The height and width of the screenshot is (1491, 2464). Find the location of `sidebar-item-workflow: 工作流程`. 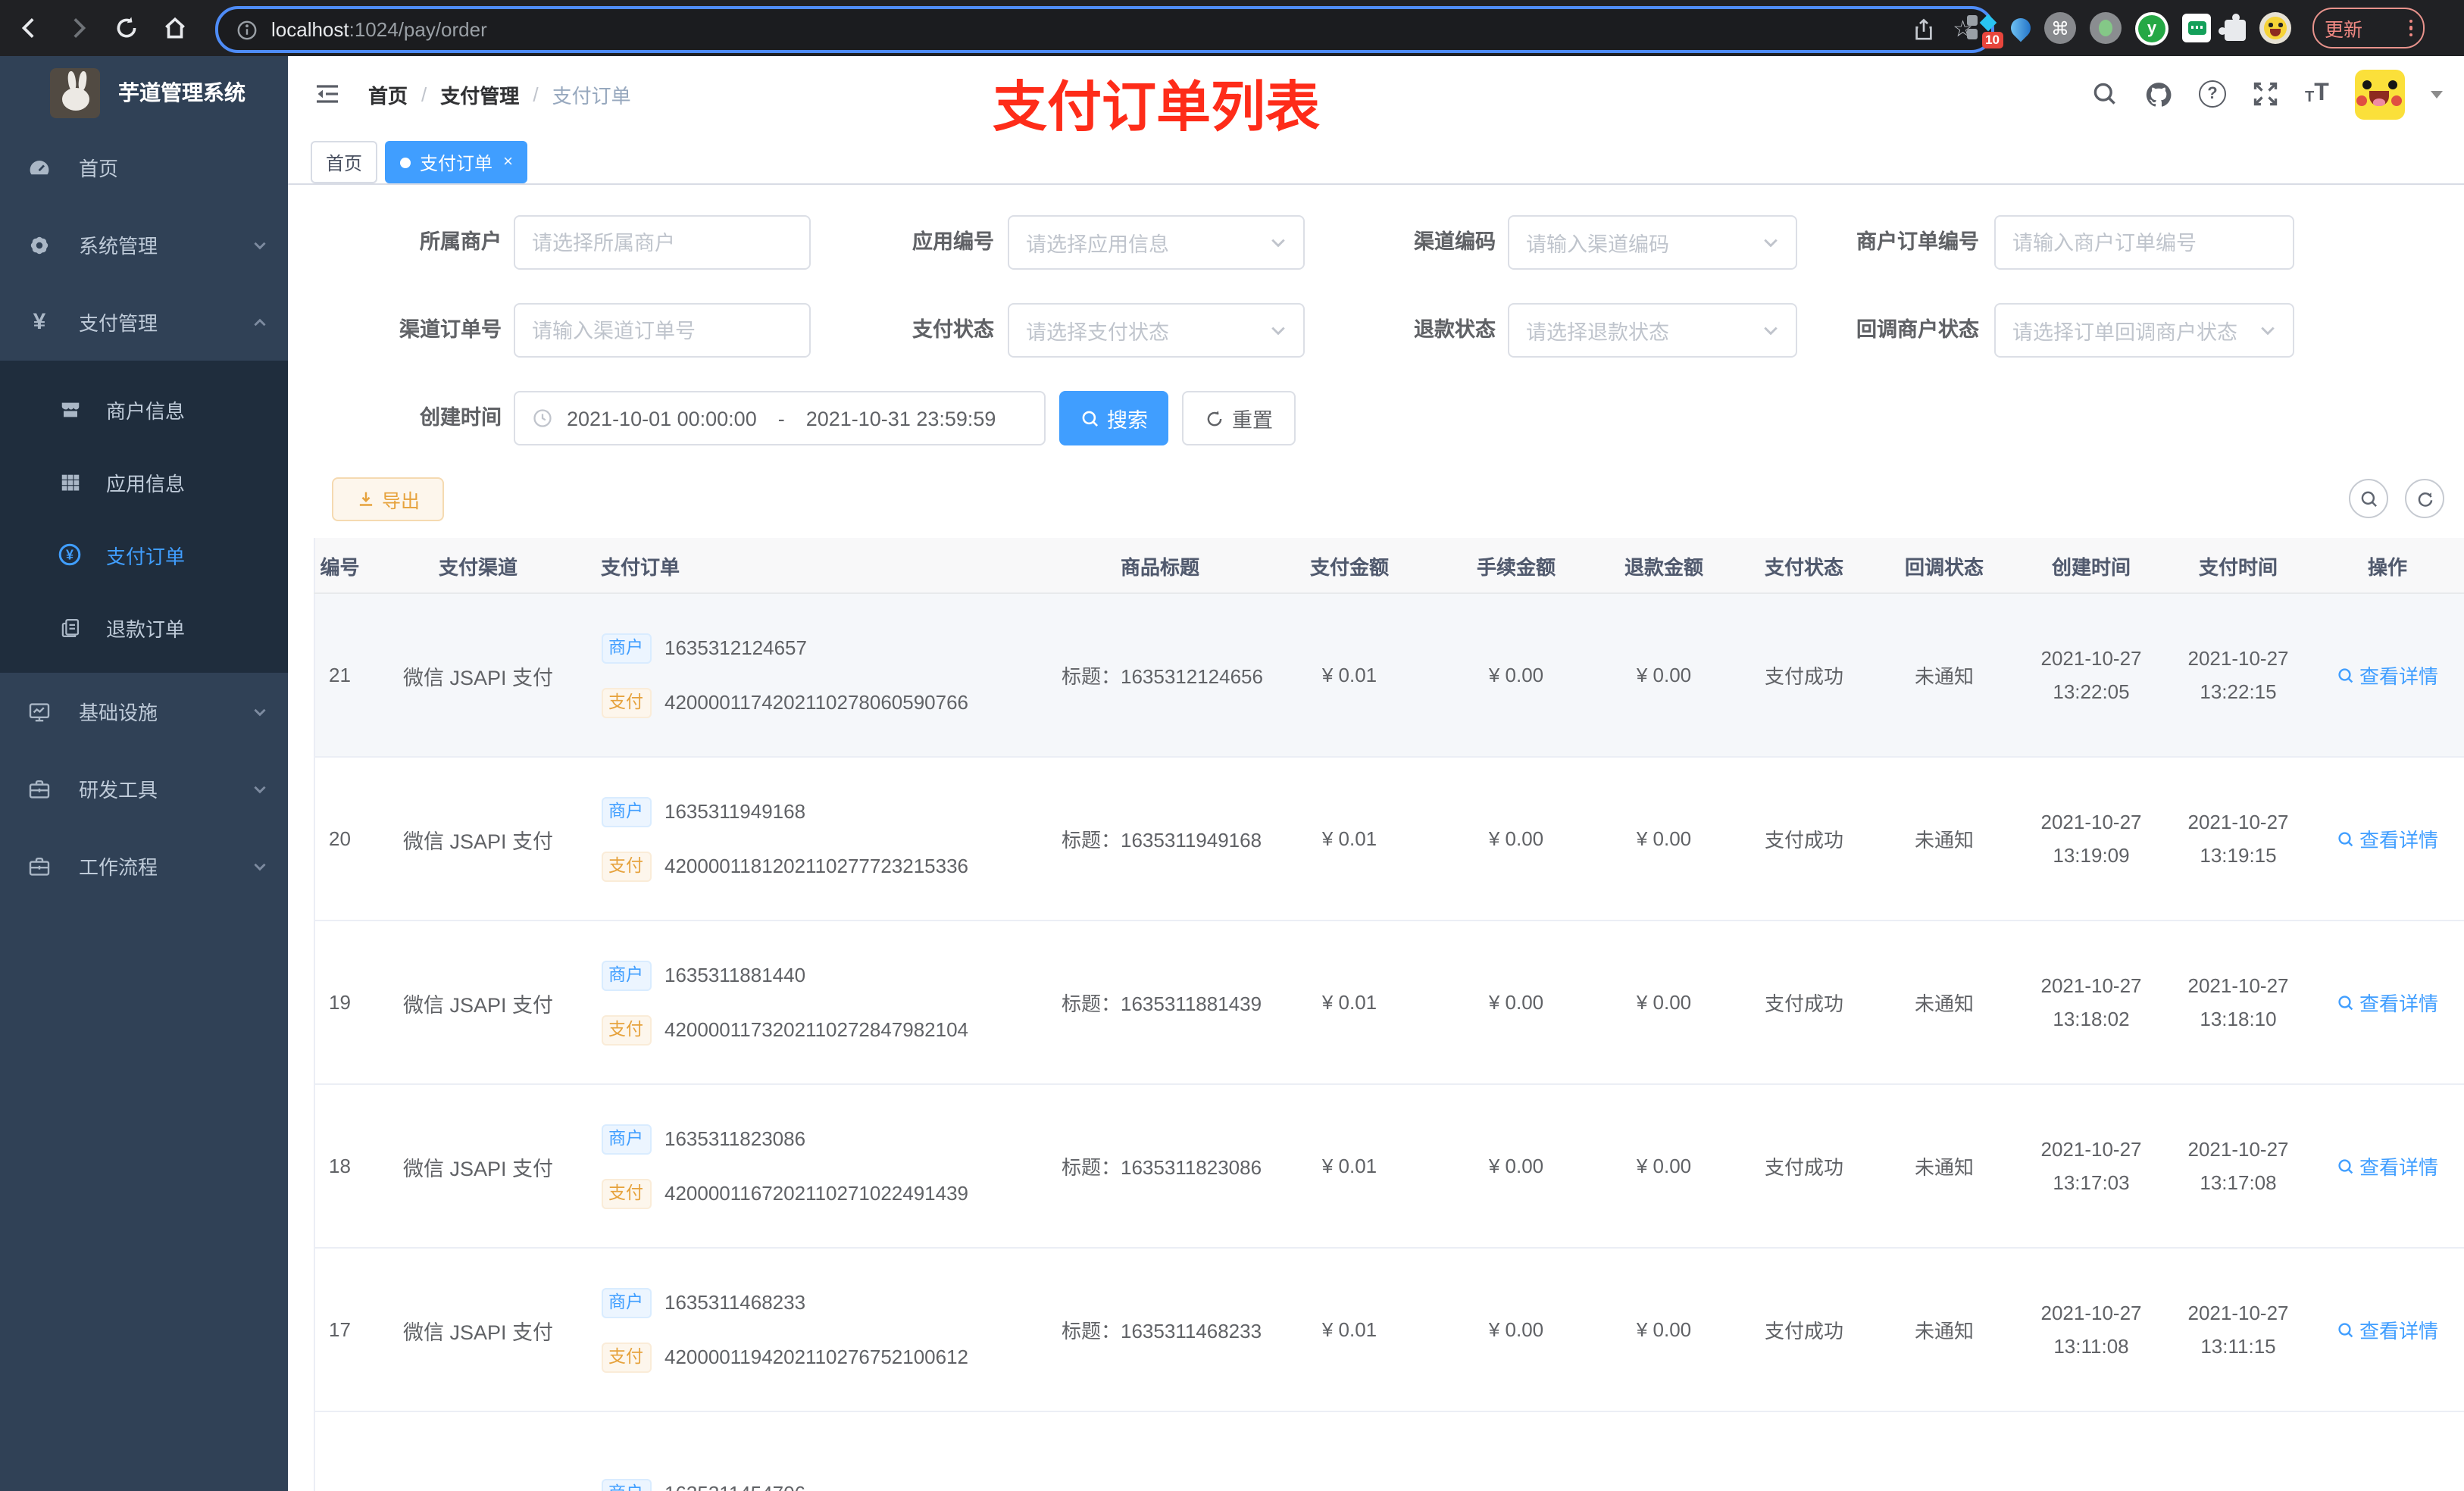

sidebar-item-workflow: 工作流程 is located at coordinates (144, 866).